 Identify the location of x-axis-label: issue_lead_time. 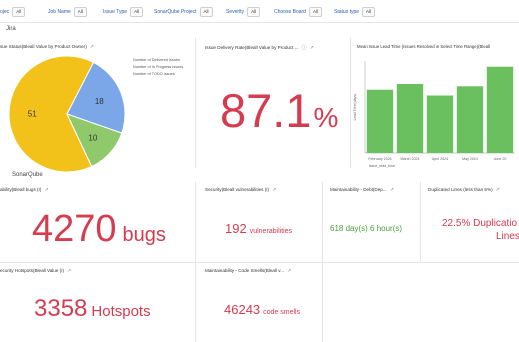
(382, 166).